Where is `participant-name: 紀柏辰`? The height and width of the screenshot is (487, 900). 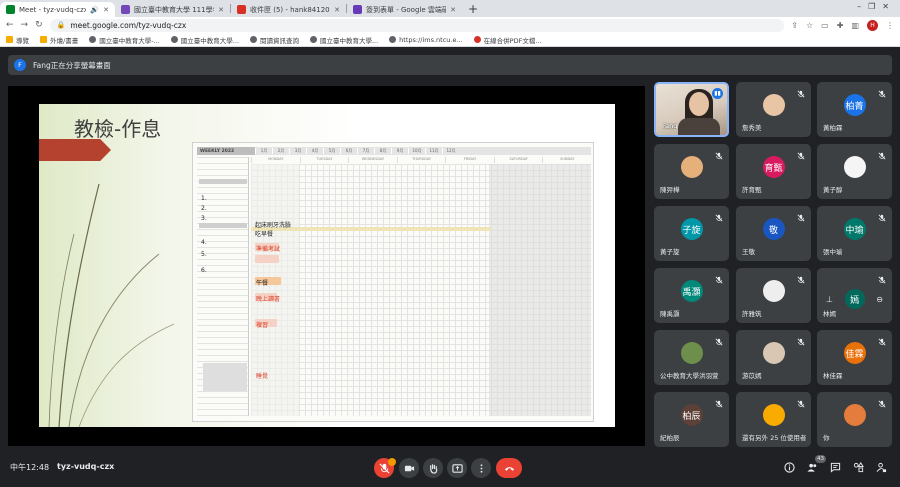 participant-name: 紀柏辰 is located at coordinates (670, 438).